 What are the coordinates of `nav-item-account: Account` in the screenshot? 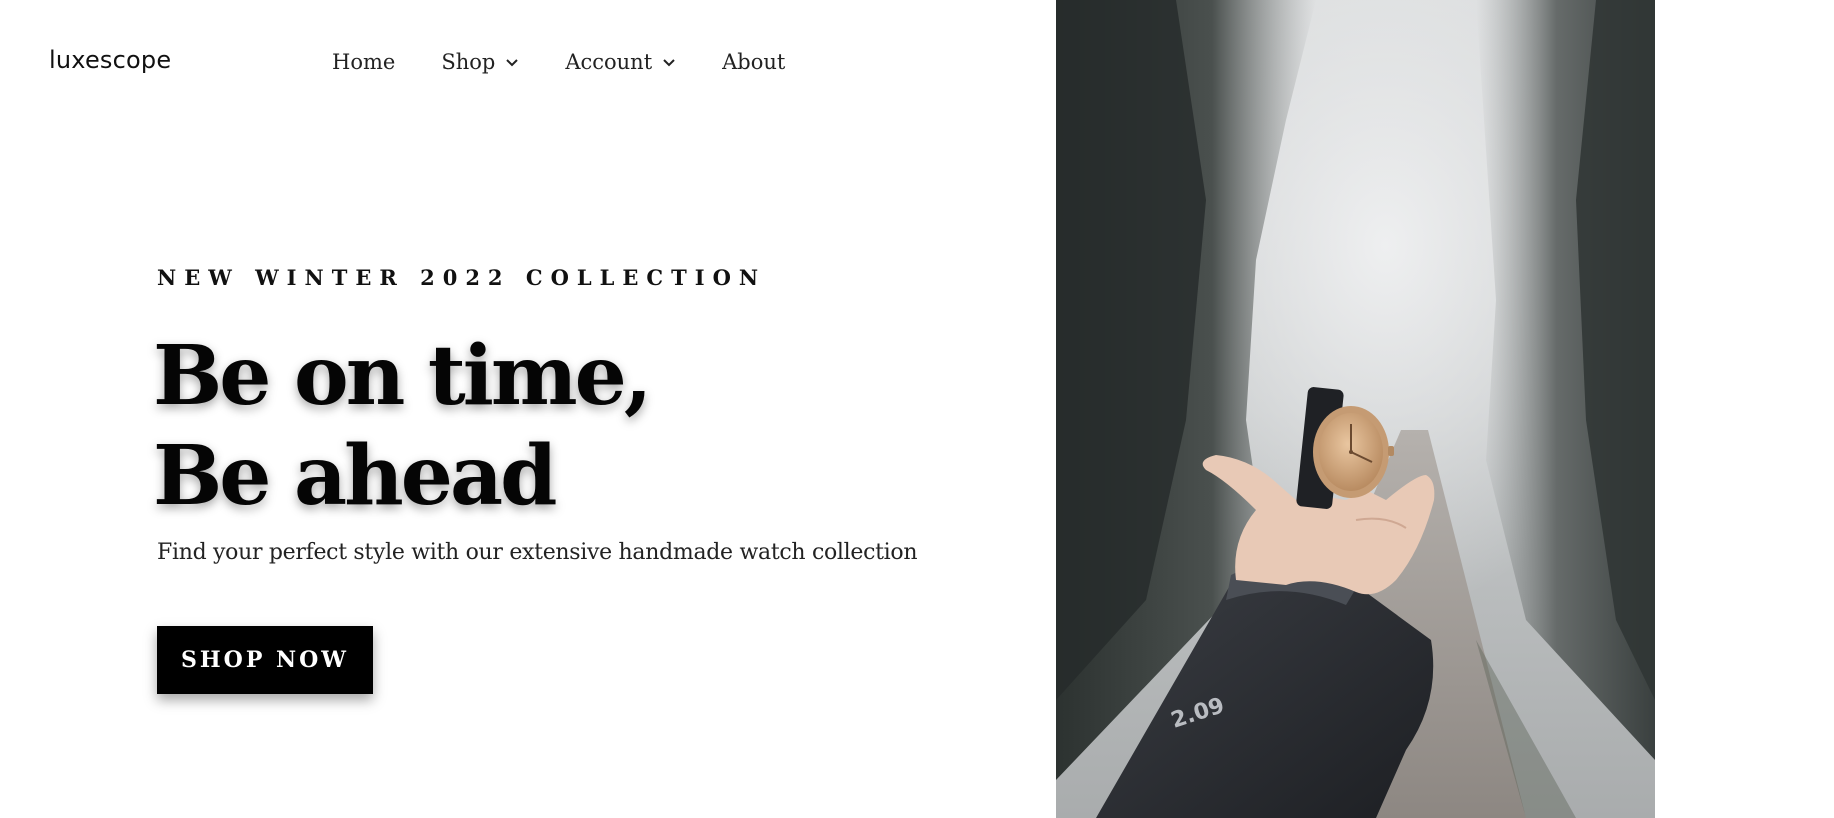 It's located at (620, 62).